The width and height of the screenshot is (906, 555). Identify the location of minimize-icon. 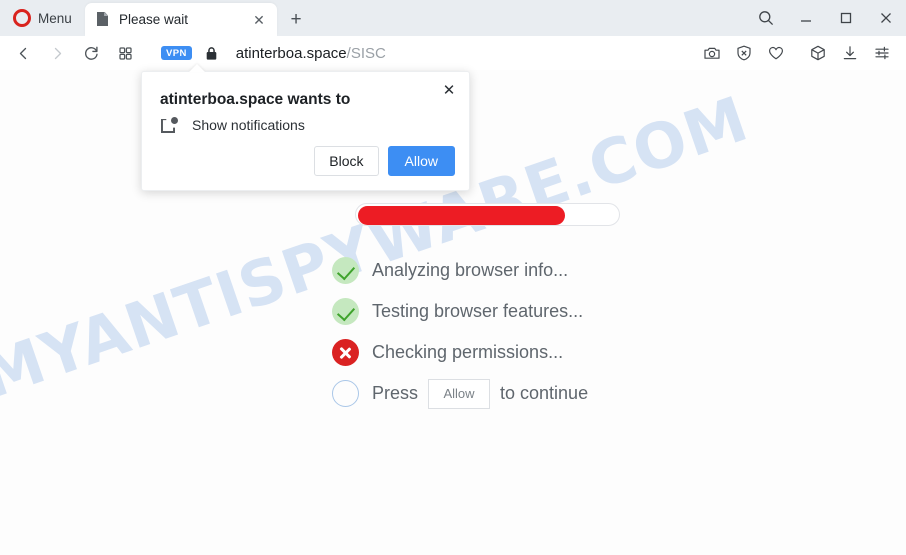
(806, 18).